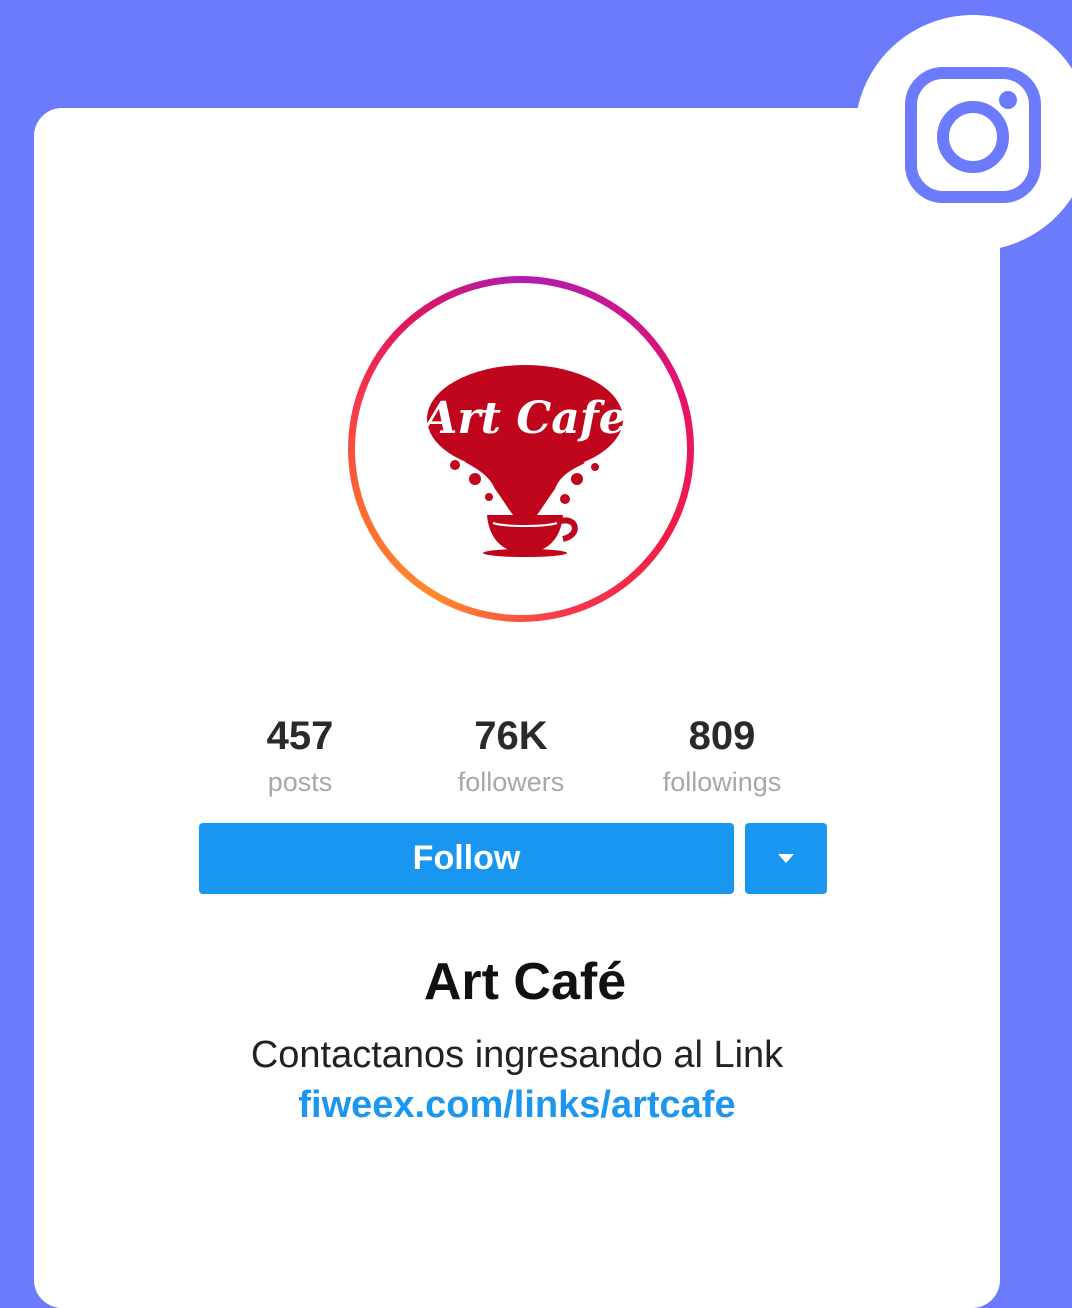  What do you see at coordinates (722, 736) in the screenshot?
I see `stat-followings-value: 809` at bounding box center [722, 736].